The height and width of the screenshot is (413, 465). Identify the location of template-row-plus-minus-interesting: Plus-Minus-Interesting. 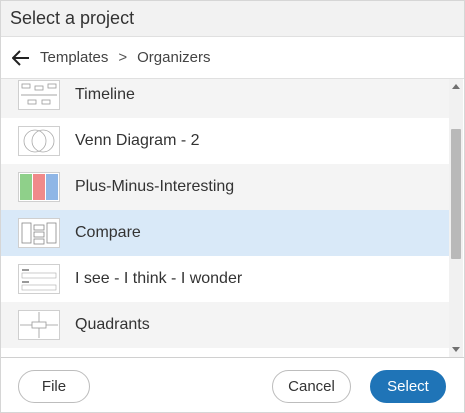
(225, 187).